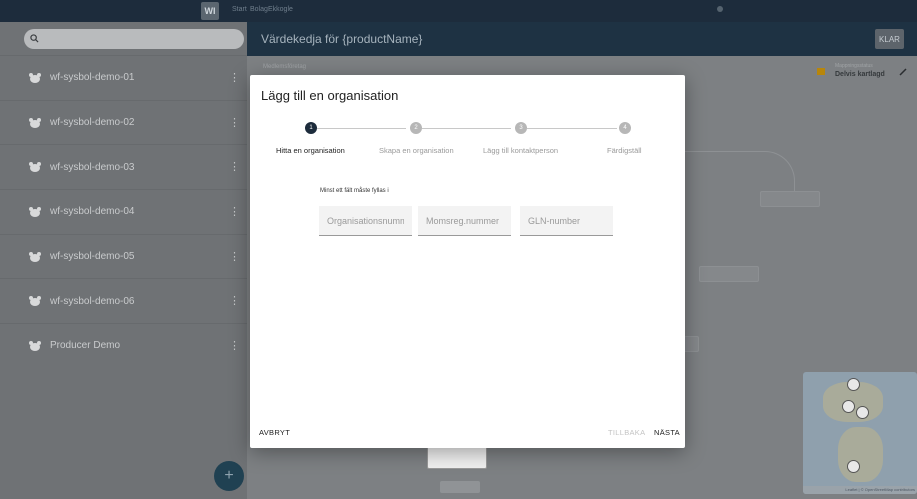 This screenshot has height=499, width=917. Describe the element at coordinates (92, 212) in the screenshot. I see `org-list-item-label: wf-sysbol-demo-04` at that location.